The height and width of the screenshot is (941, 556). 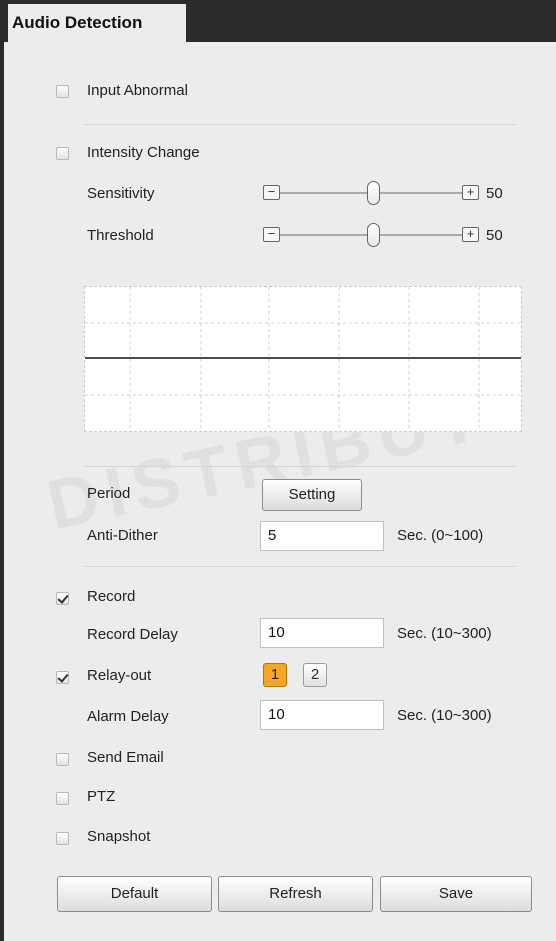 I want to click on threshold-increase-button: +, so click(x=470, y=234).